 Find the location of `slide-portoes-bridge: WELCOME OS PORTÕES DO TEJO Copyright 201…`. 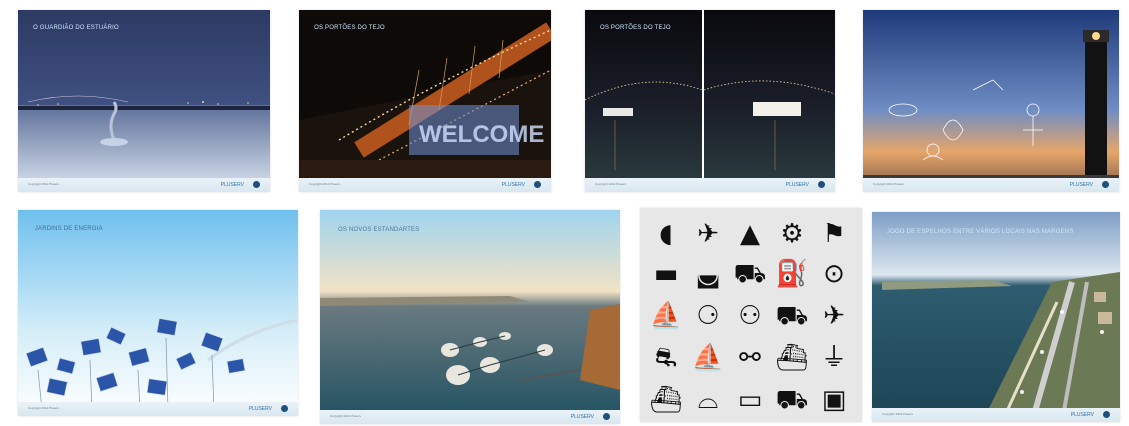

slide-portoes-bridge: WELCOME OS PORTÕES DO TEJO Copyright 201… is located at coordinates (425, 101).